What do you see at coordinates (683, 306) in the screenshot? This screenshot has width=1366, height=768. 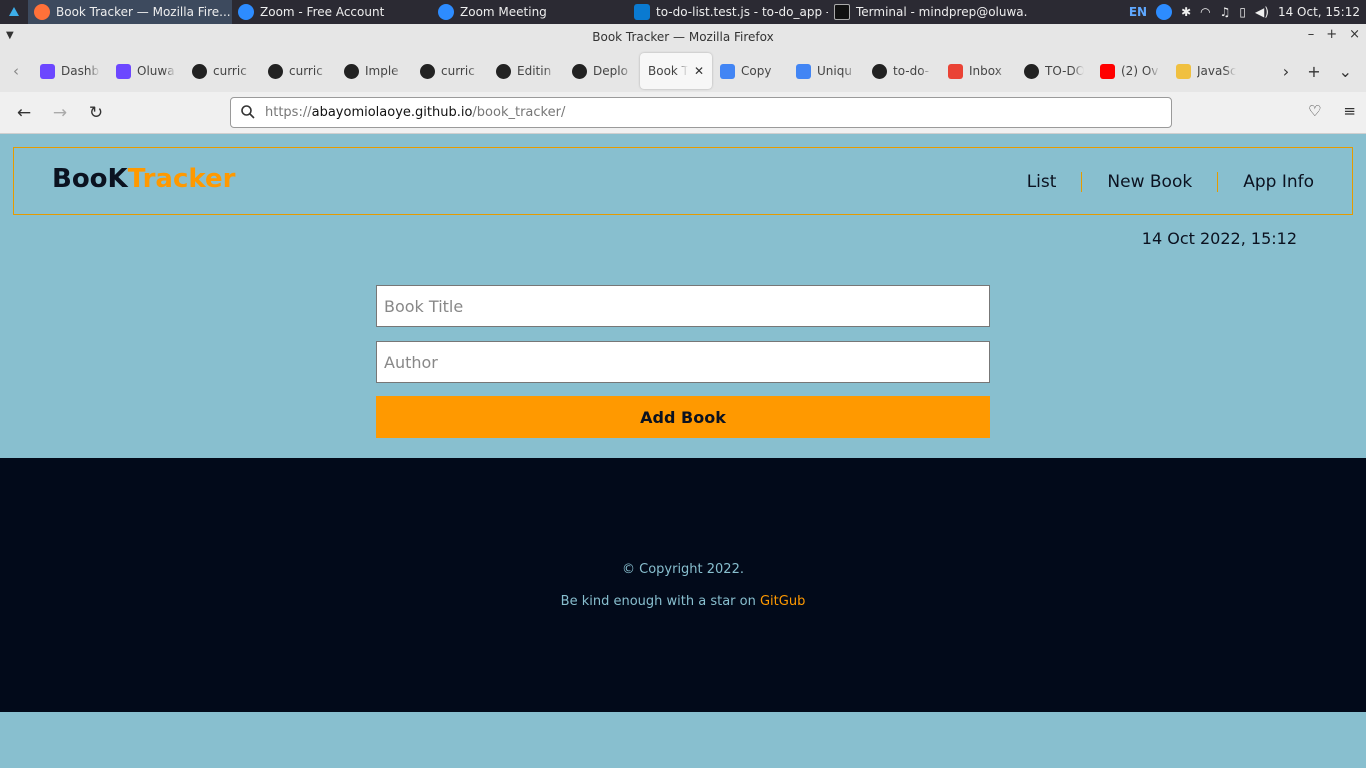 I see `book-title-input` at bounding box center [683, 306].